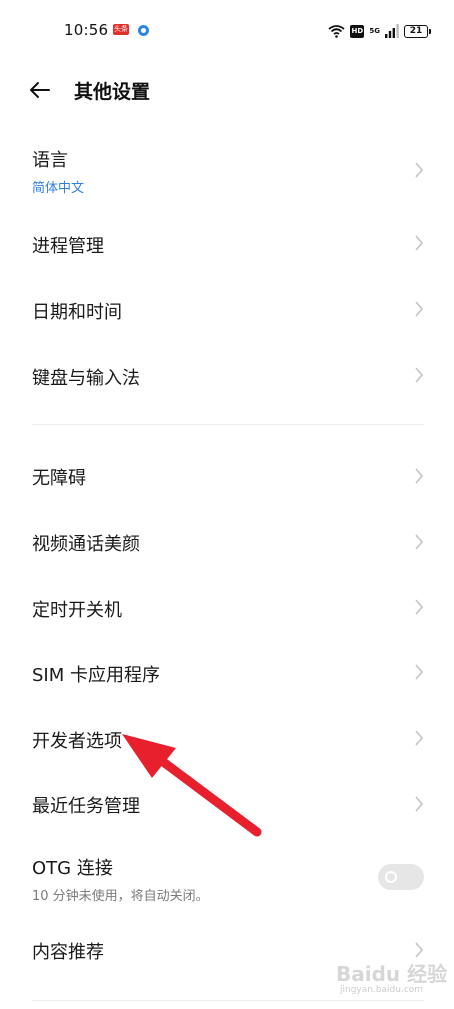 The image size is (454, 1009). Describe the element at coordinates (374, 30) in the screenshot. I see `network-type-icon: 5G` at that location.